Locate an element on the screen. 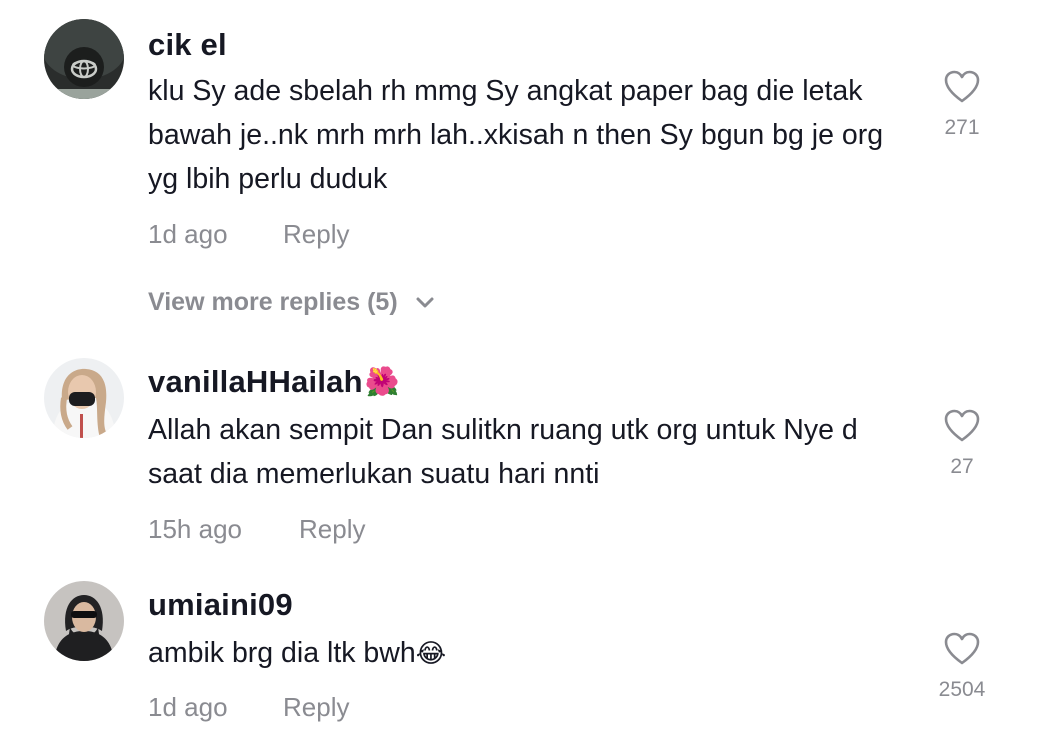 The image size is (1044, 734). like-count: 2504 is located at coordinates (962, 689).